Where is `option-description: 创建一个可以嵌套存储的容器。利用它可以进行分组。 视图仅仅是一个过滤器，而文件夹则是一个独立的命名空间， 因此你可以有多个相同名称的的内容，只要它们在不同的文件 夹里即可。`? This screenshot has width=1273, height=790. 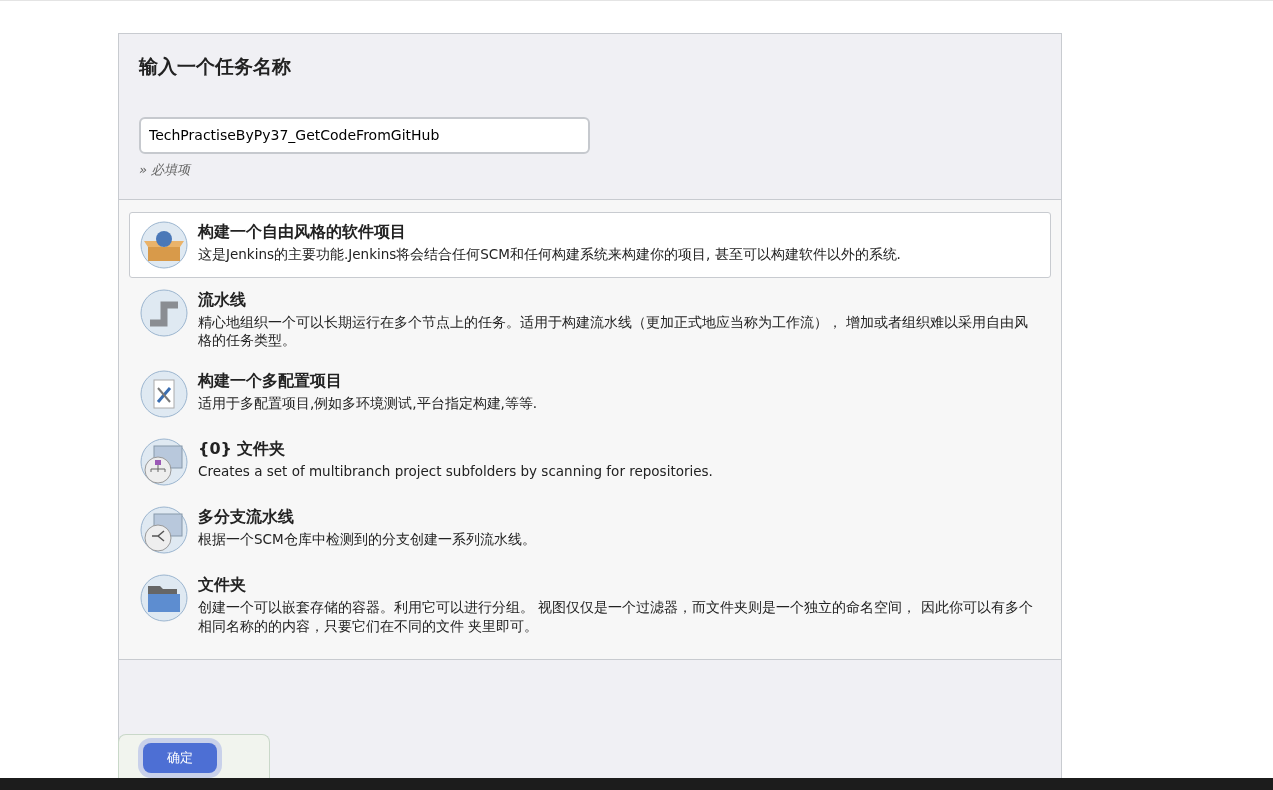 option-description: 创建一个可以嵌套存储的容器。利用它可以进行分组。 视图仅仅是一个过滤器，而文件夹则是一个独立的命名空间， 因此你可以有多个相同名称的的内容，只要它们在不同的文件 夹里即可。 is located at coordinates (616, 616).